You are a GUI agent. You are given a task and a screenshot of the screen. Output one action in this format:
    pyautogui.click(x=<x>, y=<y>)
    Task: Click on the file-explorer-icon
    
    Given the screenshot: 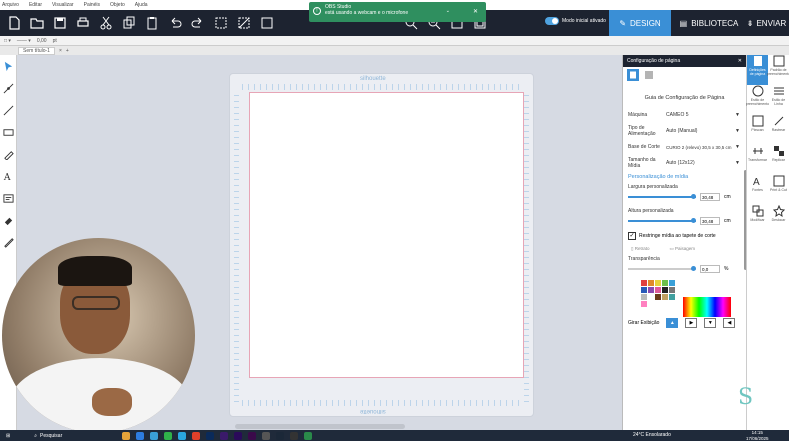 What is the action you would take?
    pyautogui.click(x=126, y=435)
    